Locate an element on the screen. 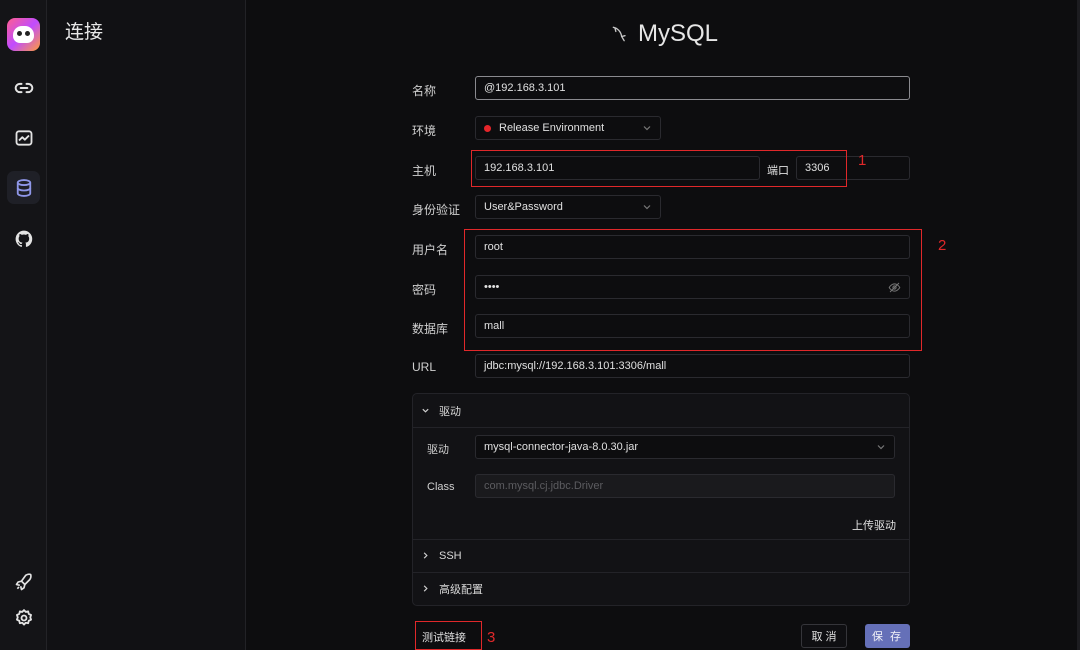  url-label: URL is located at coordinates (424, 367).